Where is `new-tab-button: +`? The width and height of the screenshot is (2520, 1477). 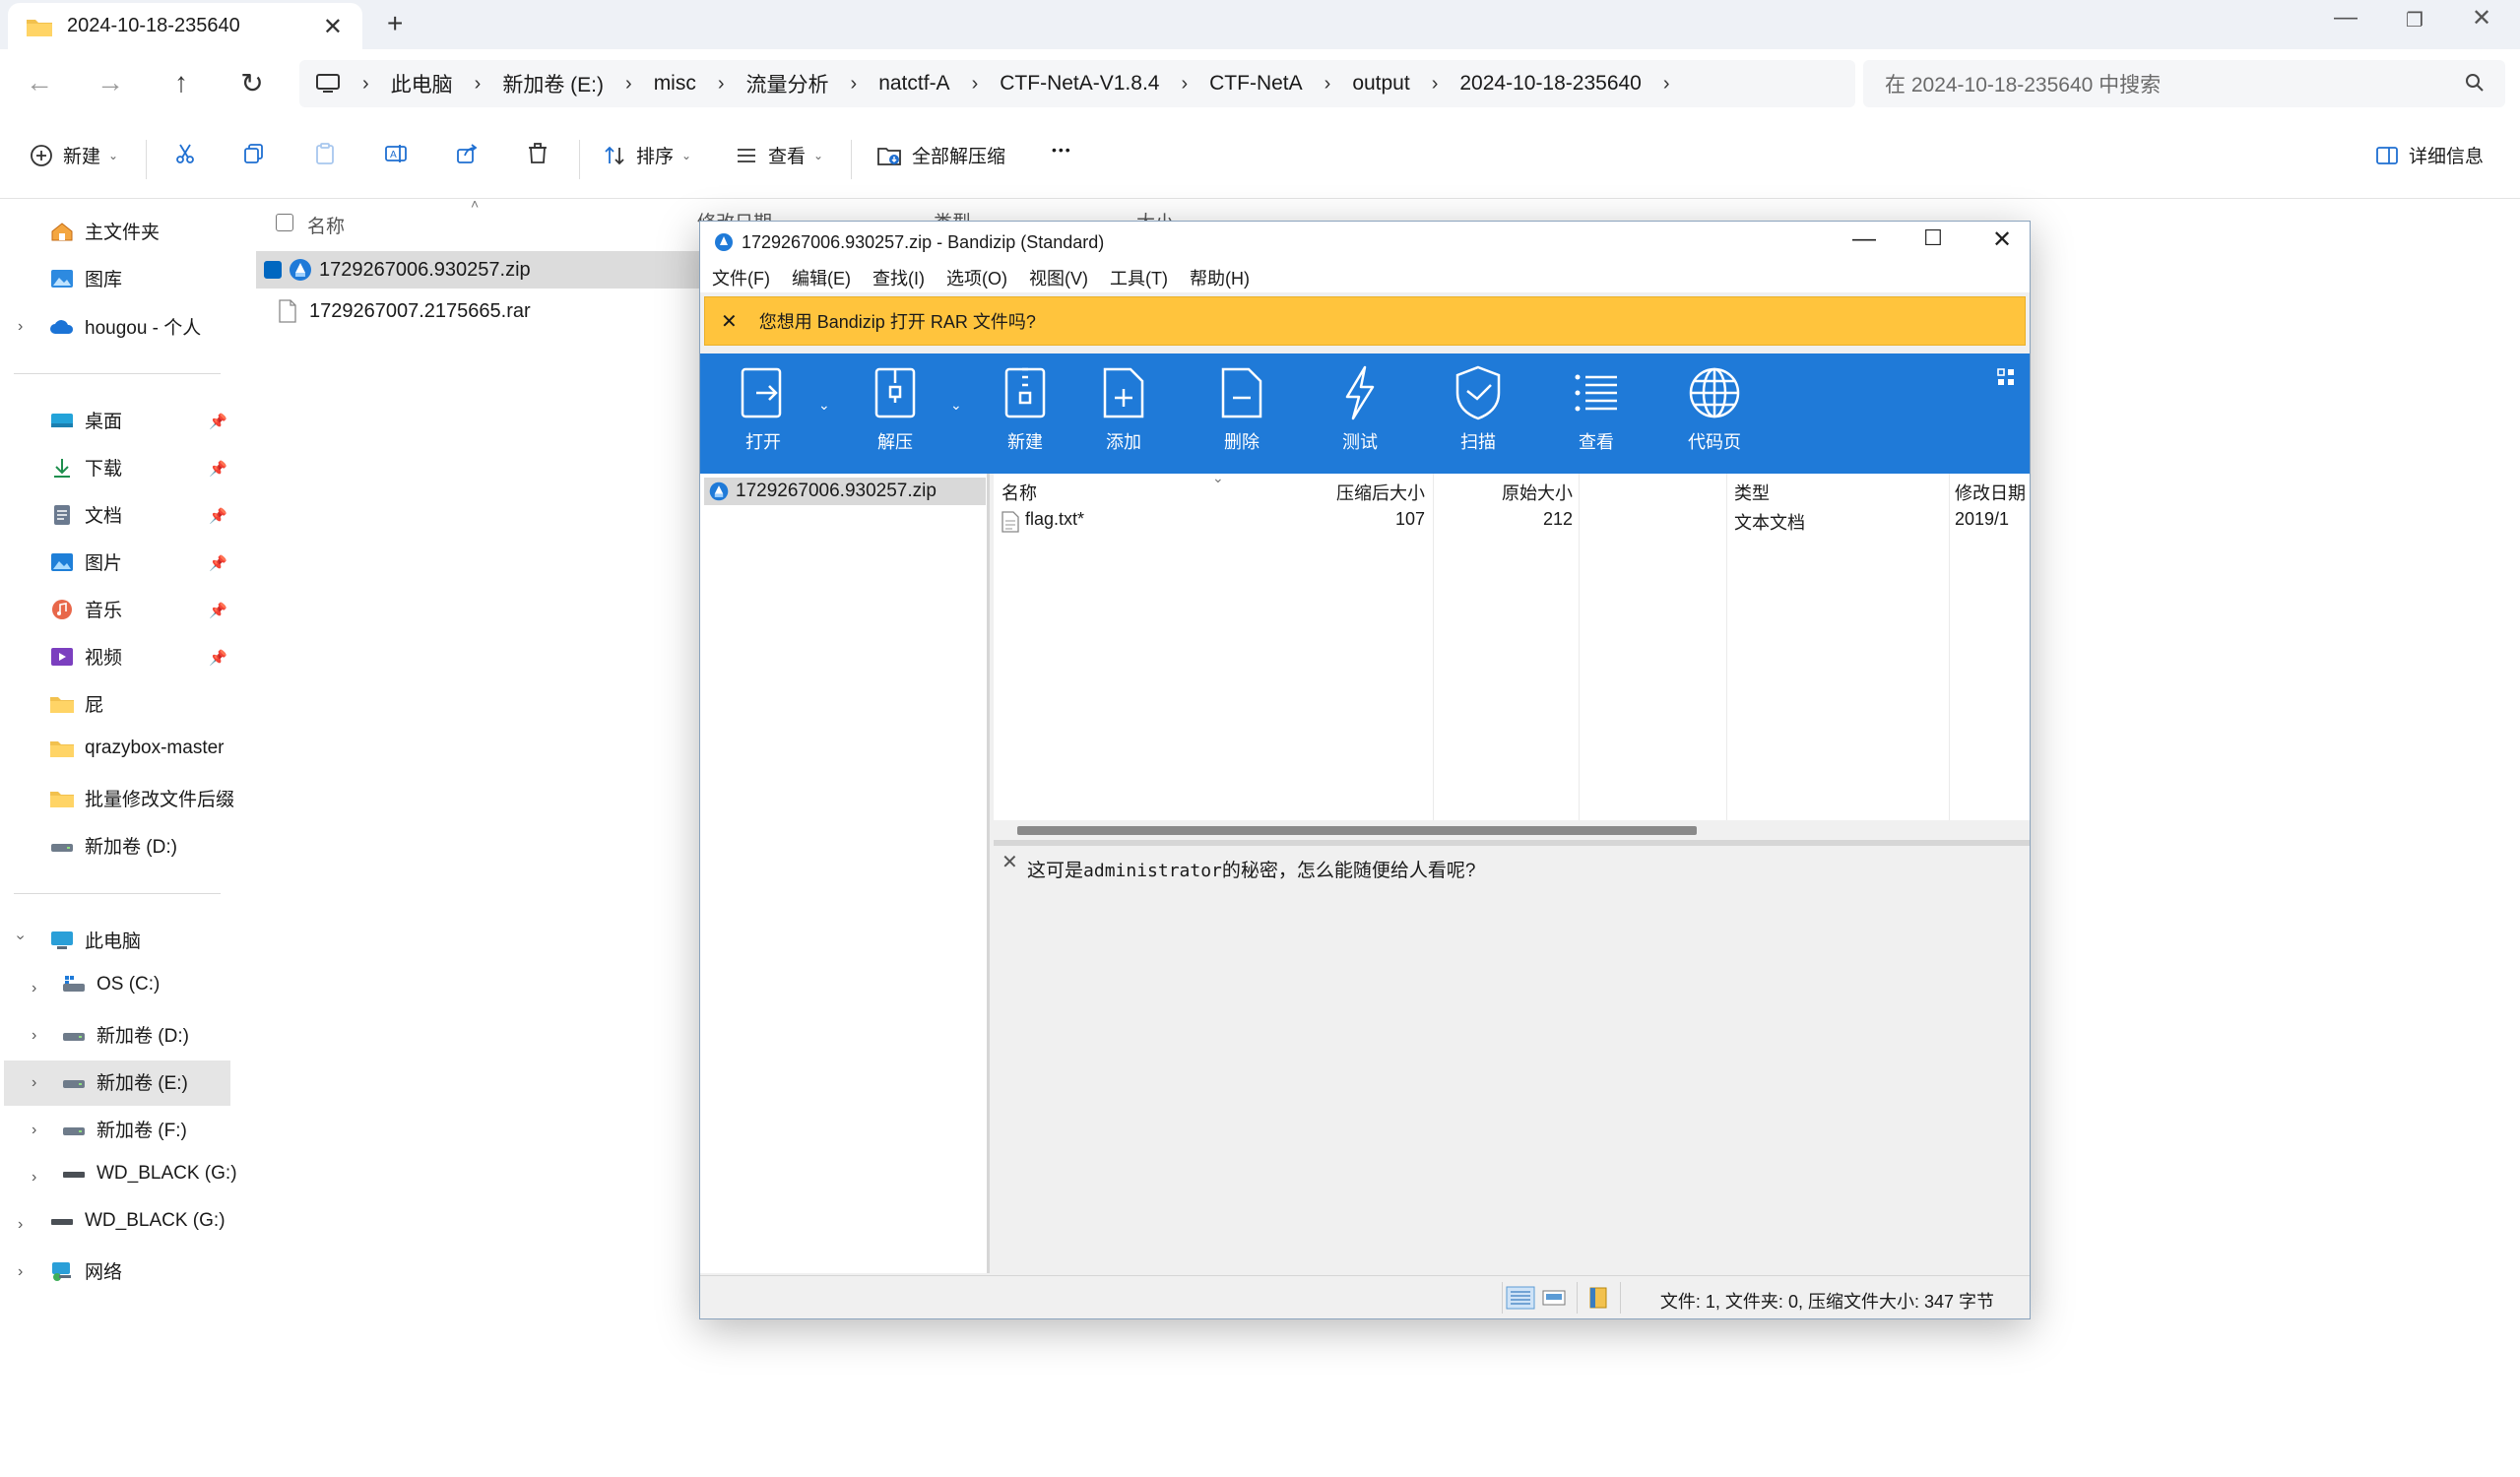 new-tab-button: + is located at coordinates (395, 24).